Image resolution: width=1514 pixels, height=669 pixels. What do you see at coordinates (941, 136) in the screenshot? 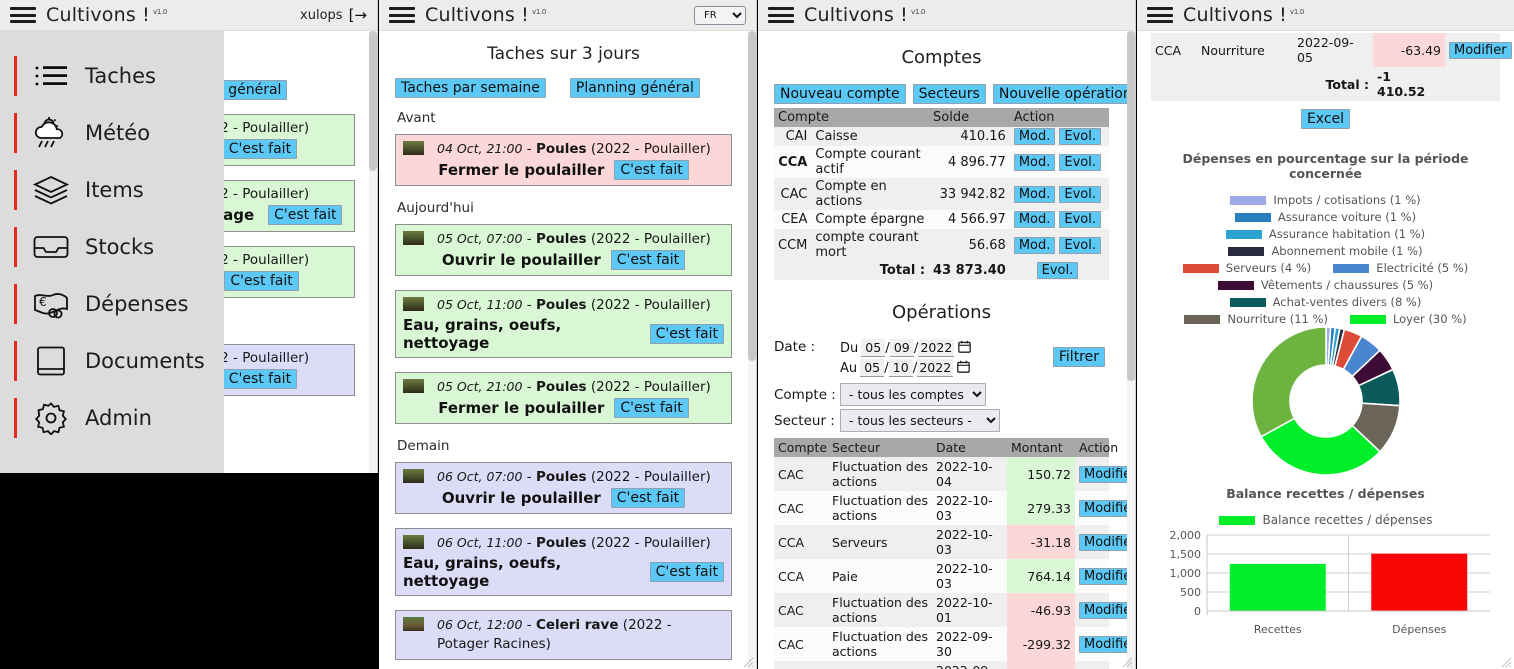
I see `table-row: CAI Caisse 410.16 Mod. Evol.` at bounding box center [941, 136].